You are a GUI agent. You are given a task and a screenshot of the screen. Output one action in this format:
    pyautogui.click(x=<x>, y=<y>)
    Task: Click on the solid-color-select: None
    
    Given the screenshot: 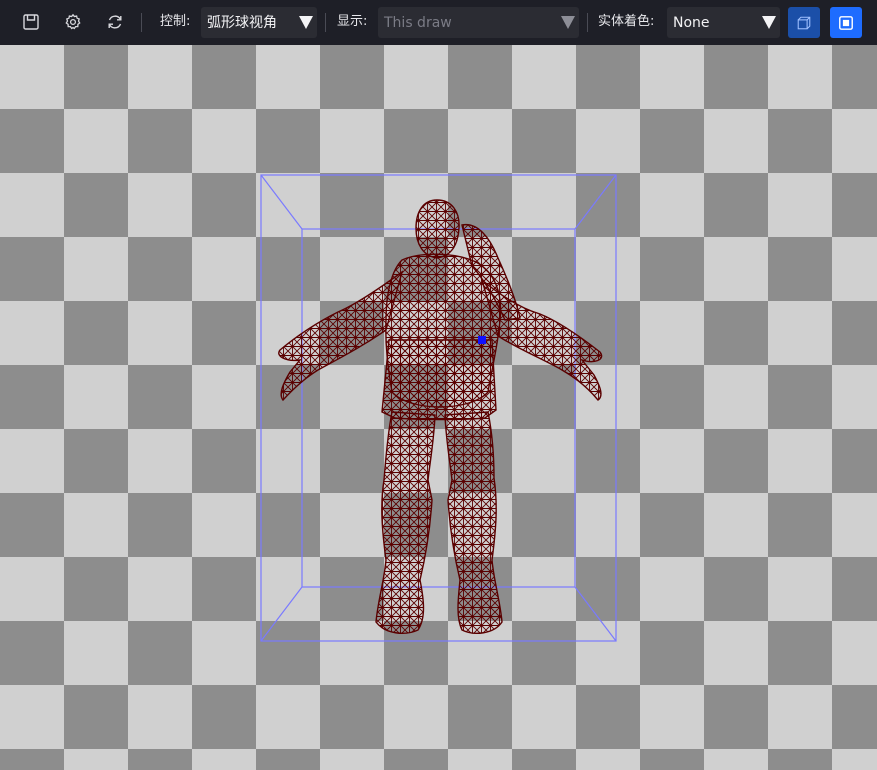 What is the action you would take?
    pyautogui.click(x=723, y=22)
    